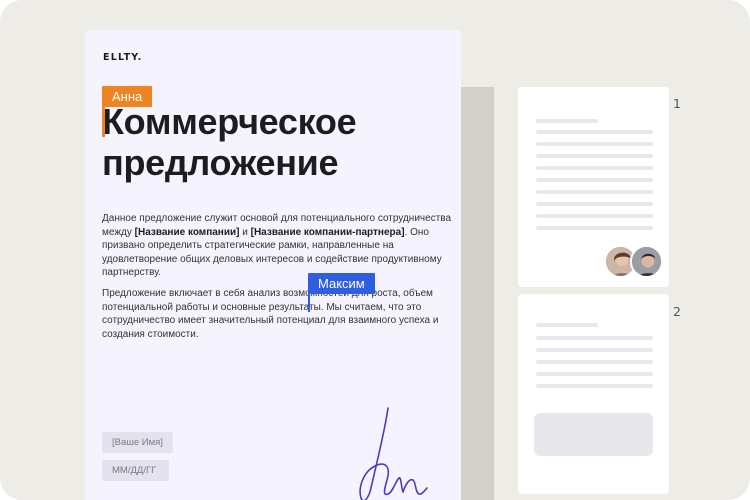  I want to click on name-field: [Ваше Имя], so click(137, 442).